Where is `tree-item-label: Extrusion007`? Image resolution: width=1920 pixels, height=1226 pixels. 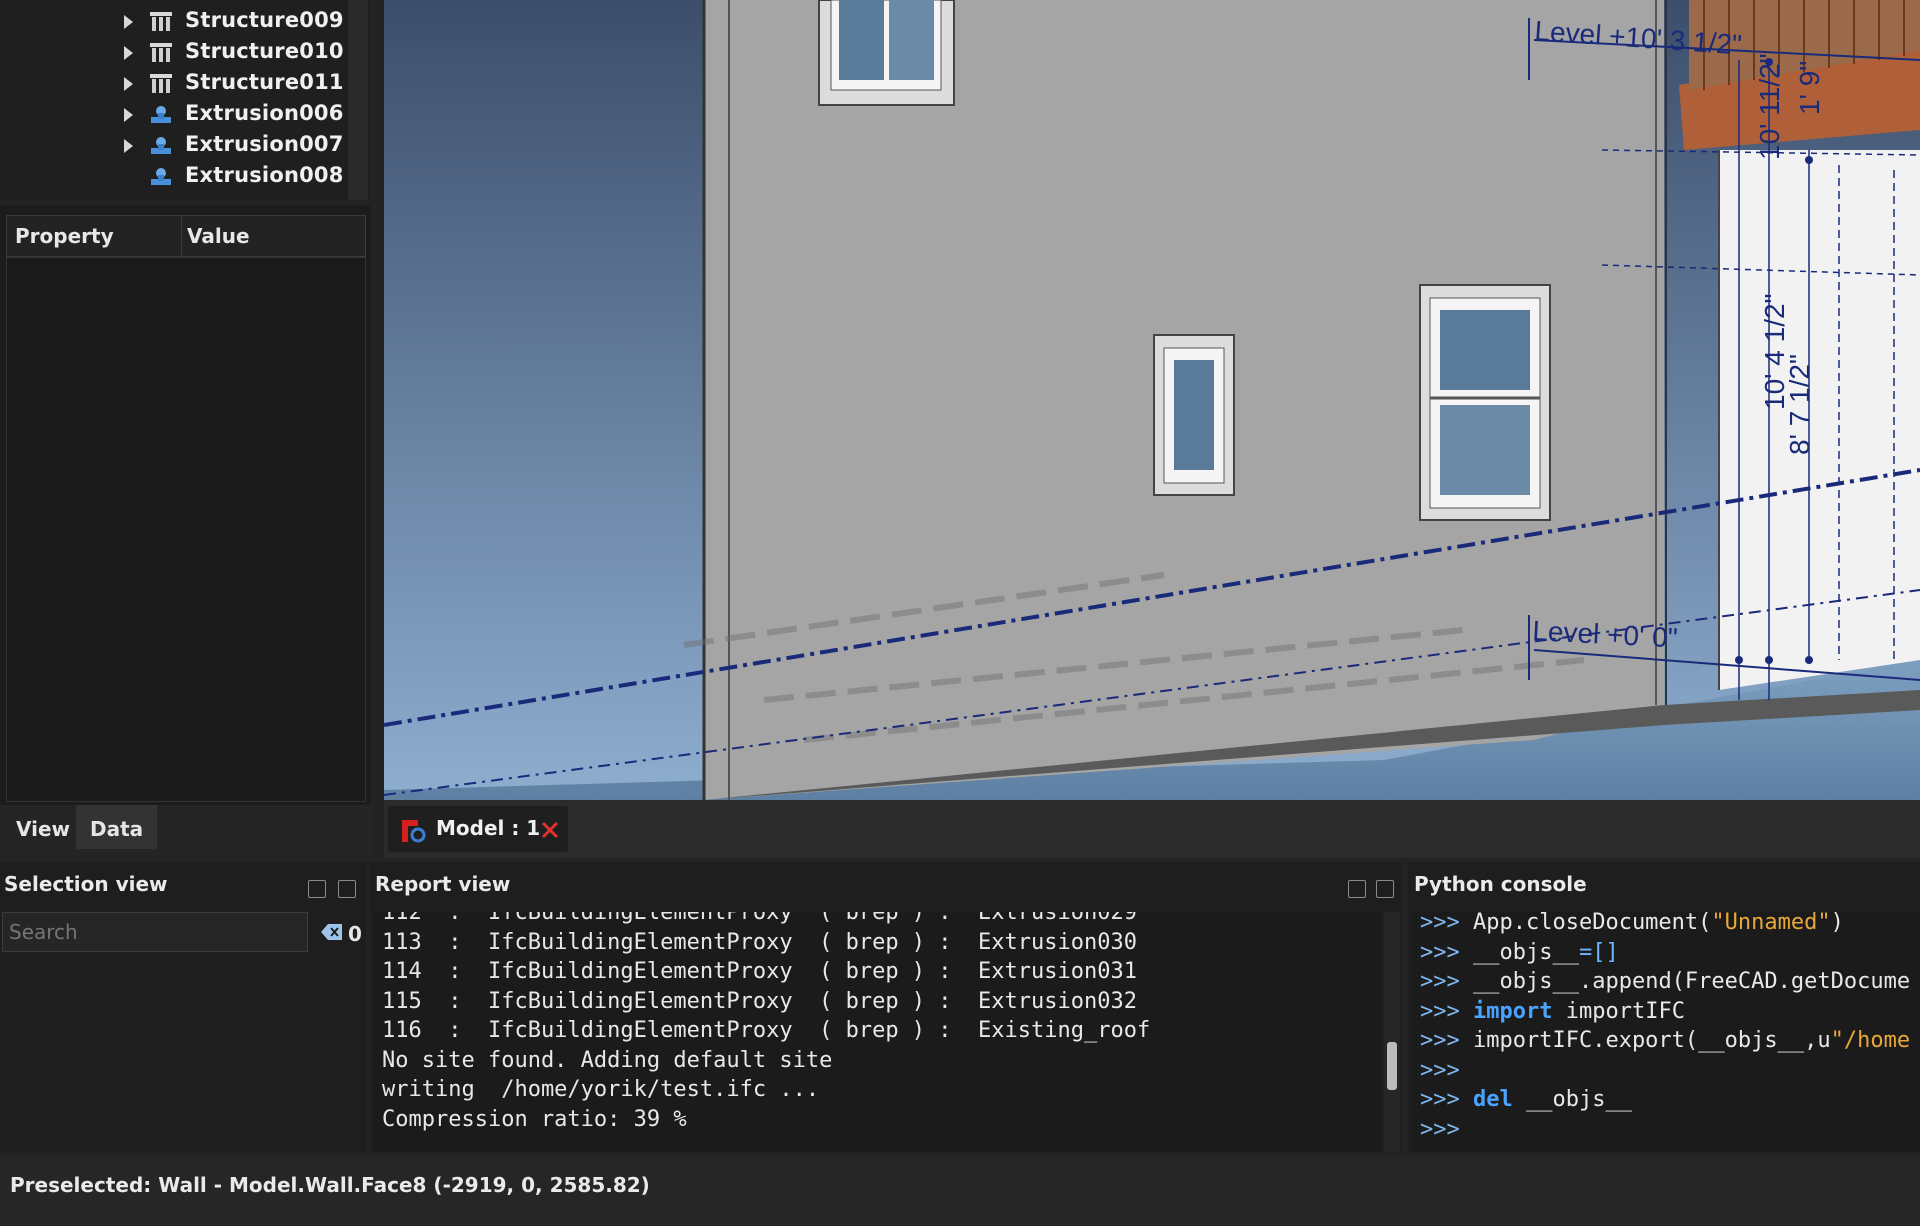
tree-item-label: Extrusion007 is located at coordinates (264, 144).